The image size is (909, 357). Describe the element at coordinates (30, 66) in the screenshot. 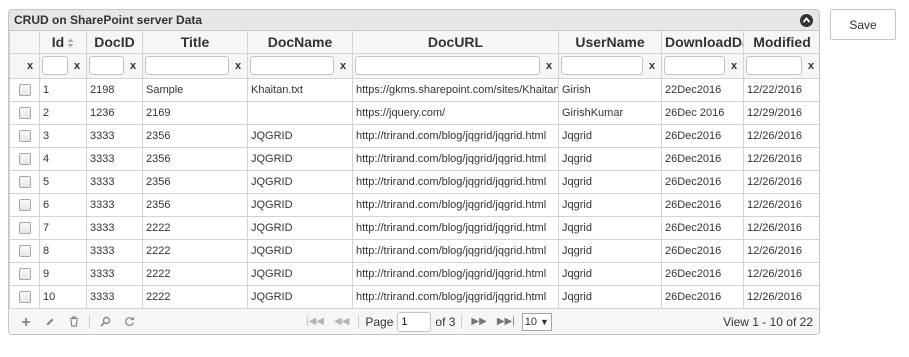

I see `filter-clear-select: x` at that location.